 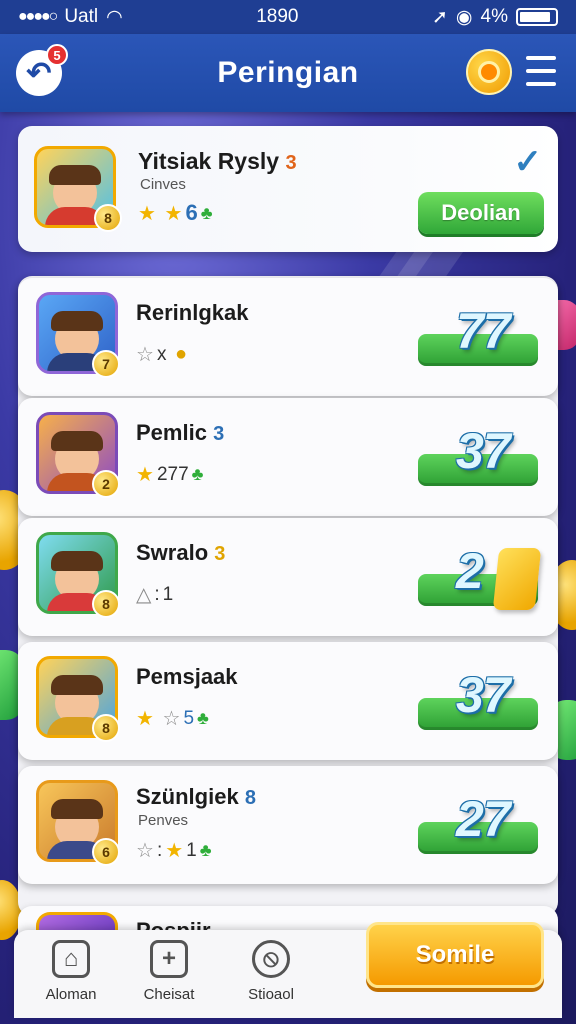 What do you see at coordinates (81, 16) in the screenshot?
I see `carrier-label: Uatl` at bounding box center [81, 16].